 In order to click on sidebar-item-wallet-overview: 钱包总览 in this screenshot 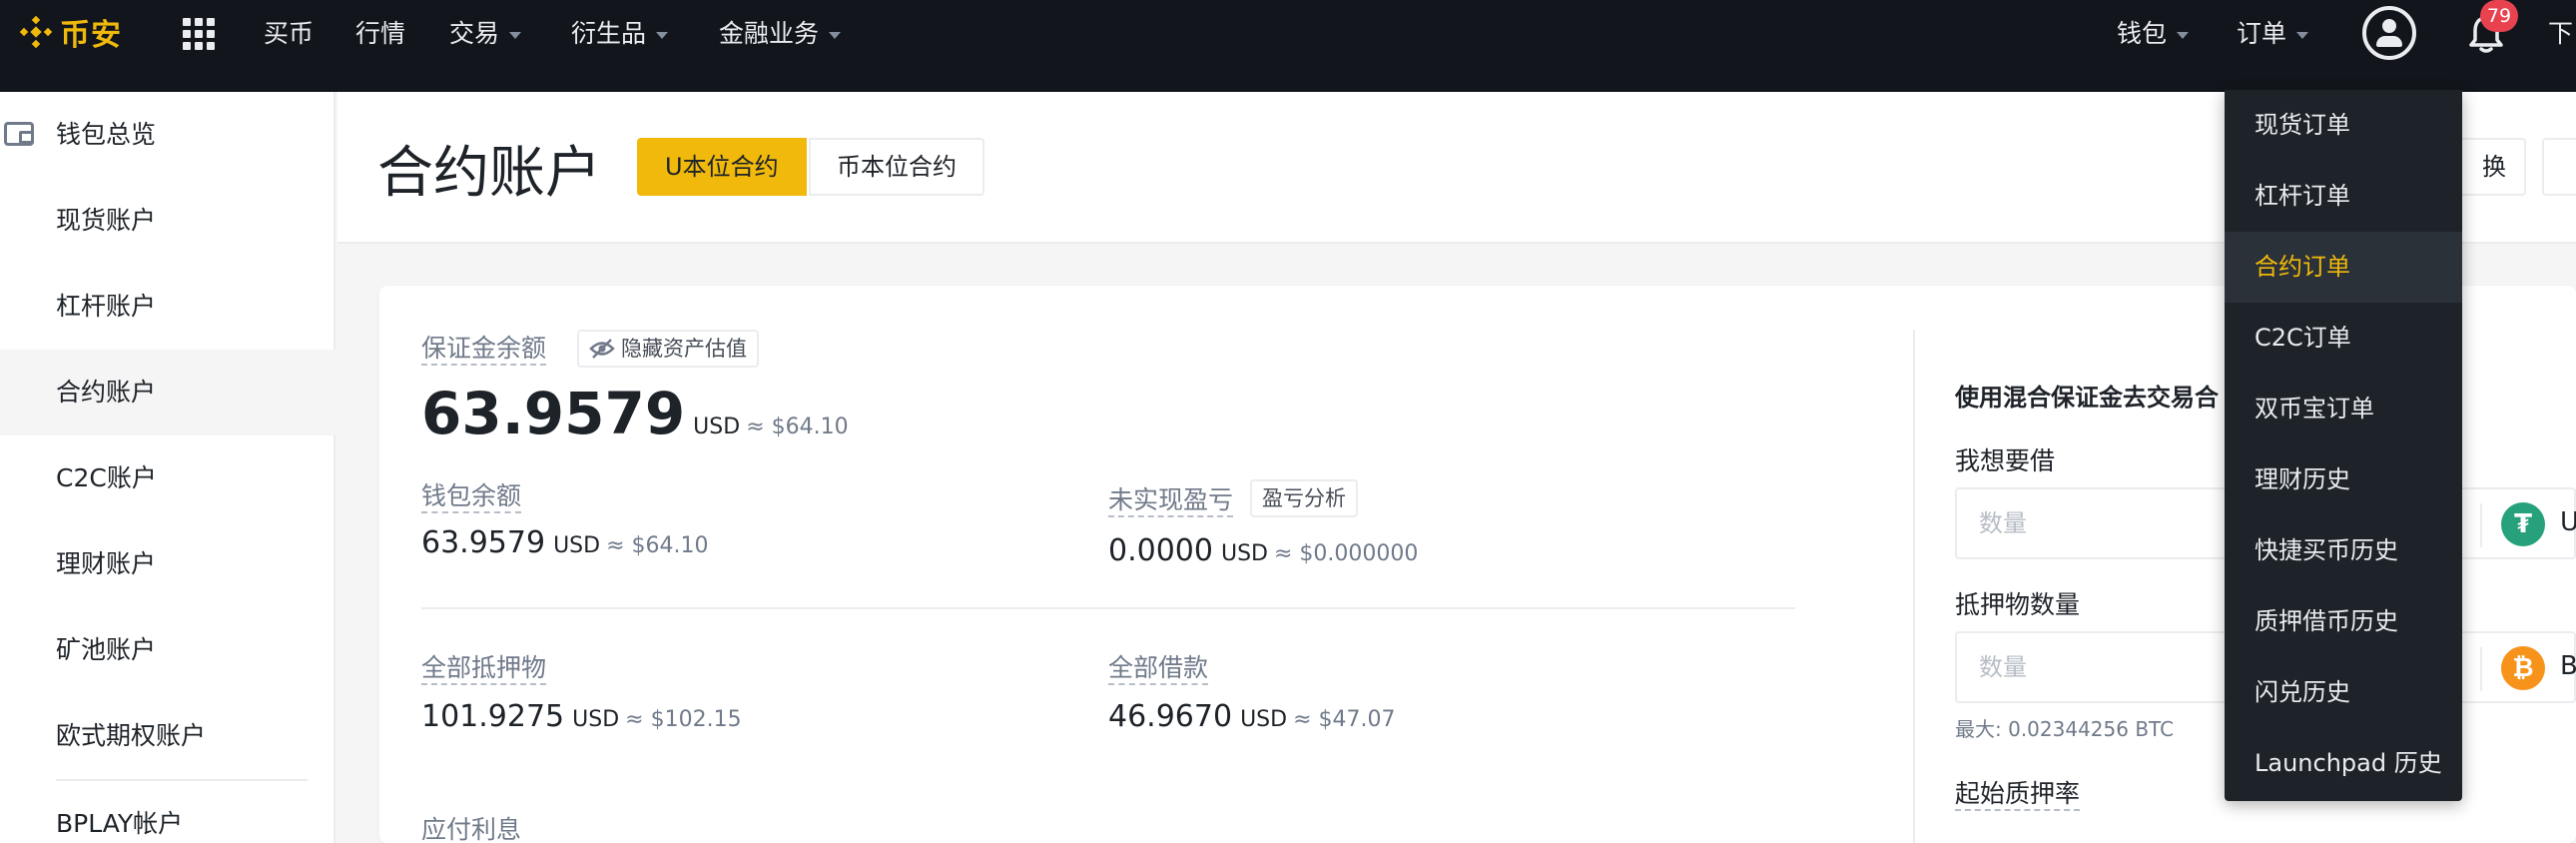, I will do `click(167, 135)`.